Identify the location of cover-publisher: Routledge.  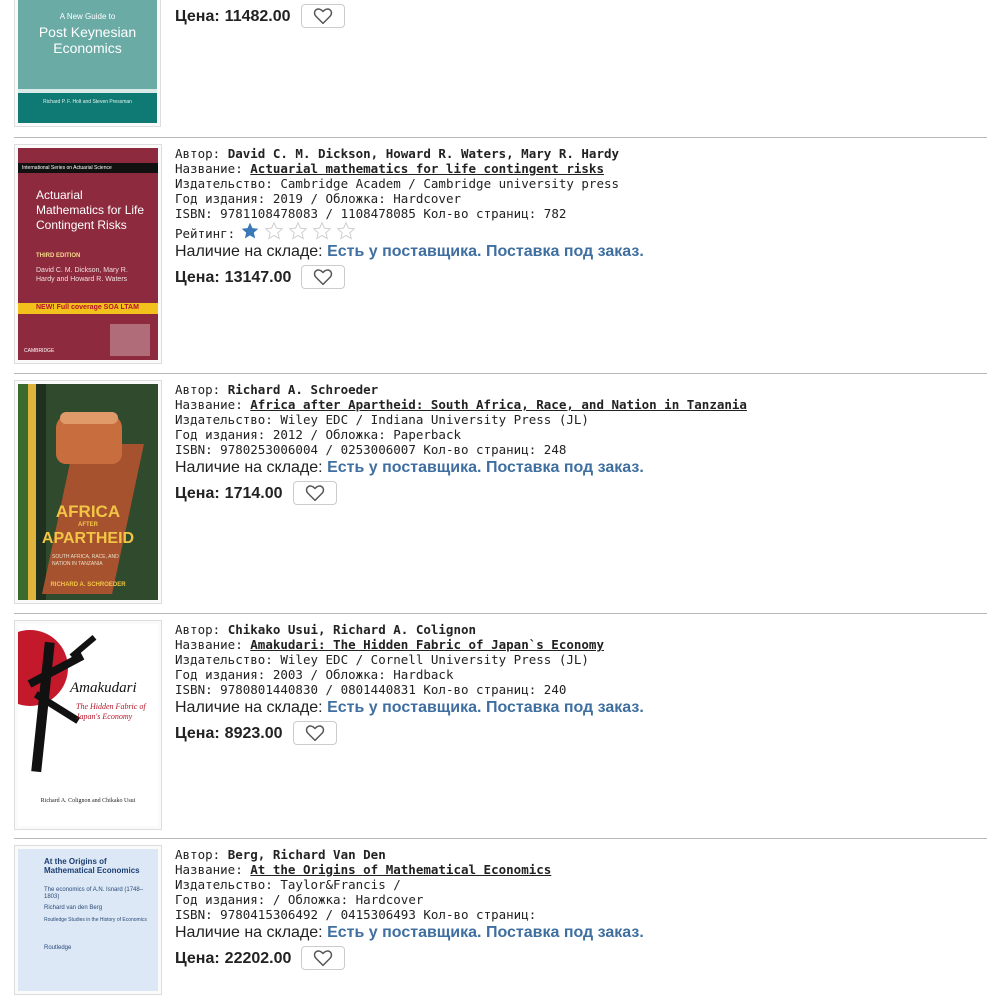
(58, 948).